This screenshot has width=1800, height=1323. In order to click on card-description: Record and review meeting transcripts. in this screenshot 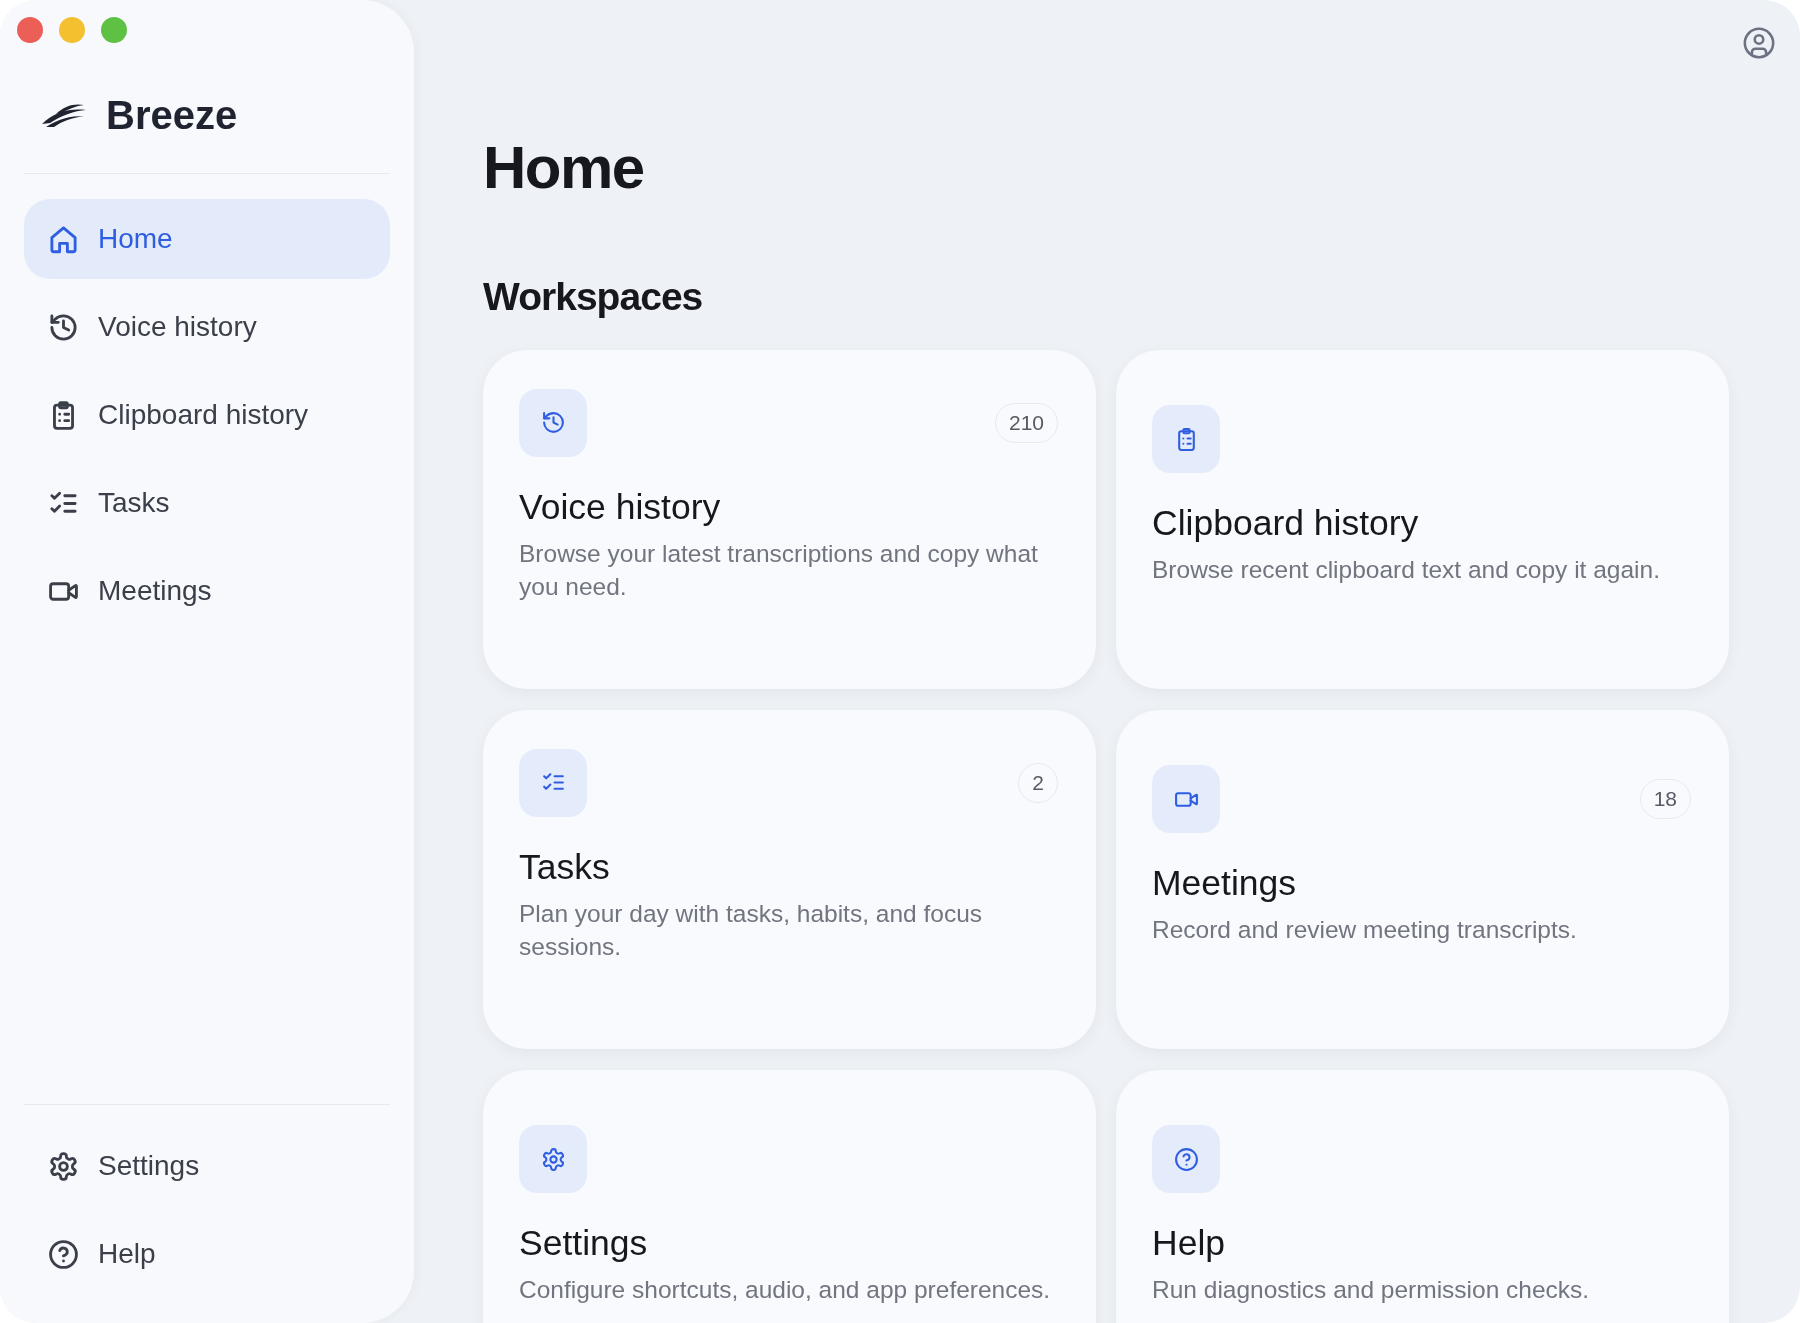, I will do `click(1365, 930)`.